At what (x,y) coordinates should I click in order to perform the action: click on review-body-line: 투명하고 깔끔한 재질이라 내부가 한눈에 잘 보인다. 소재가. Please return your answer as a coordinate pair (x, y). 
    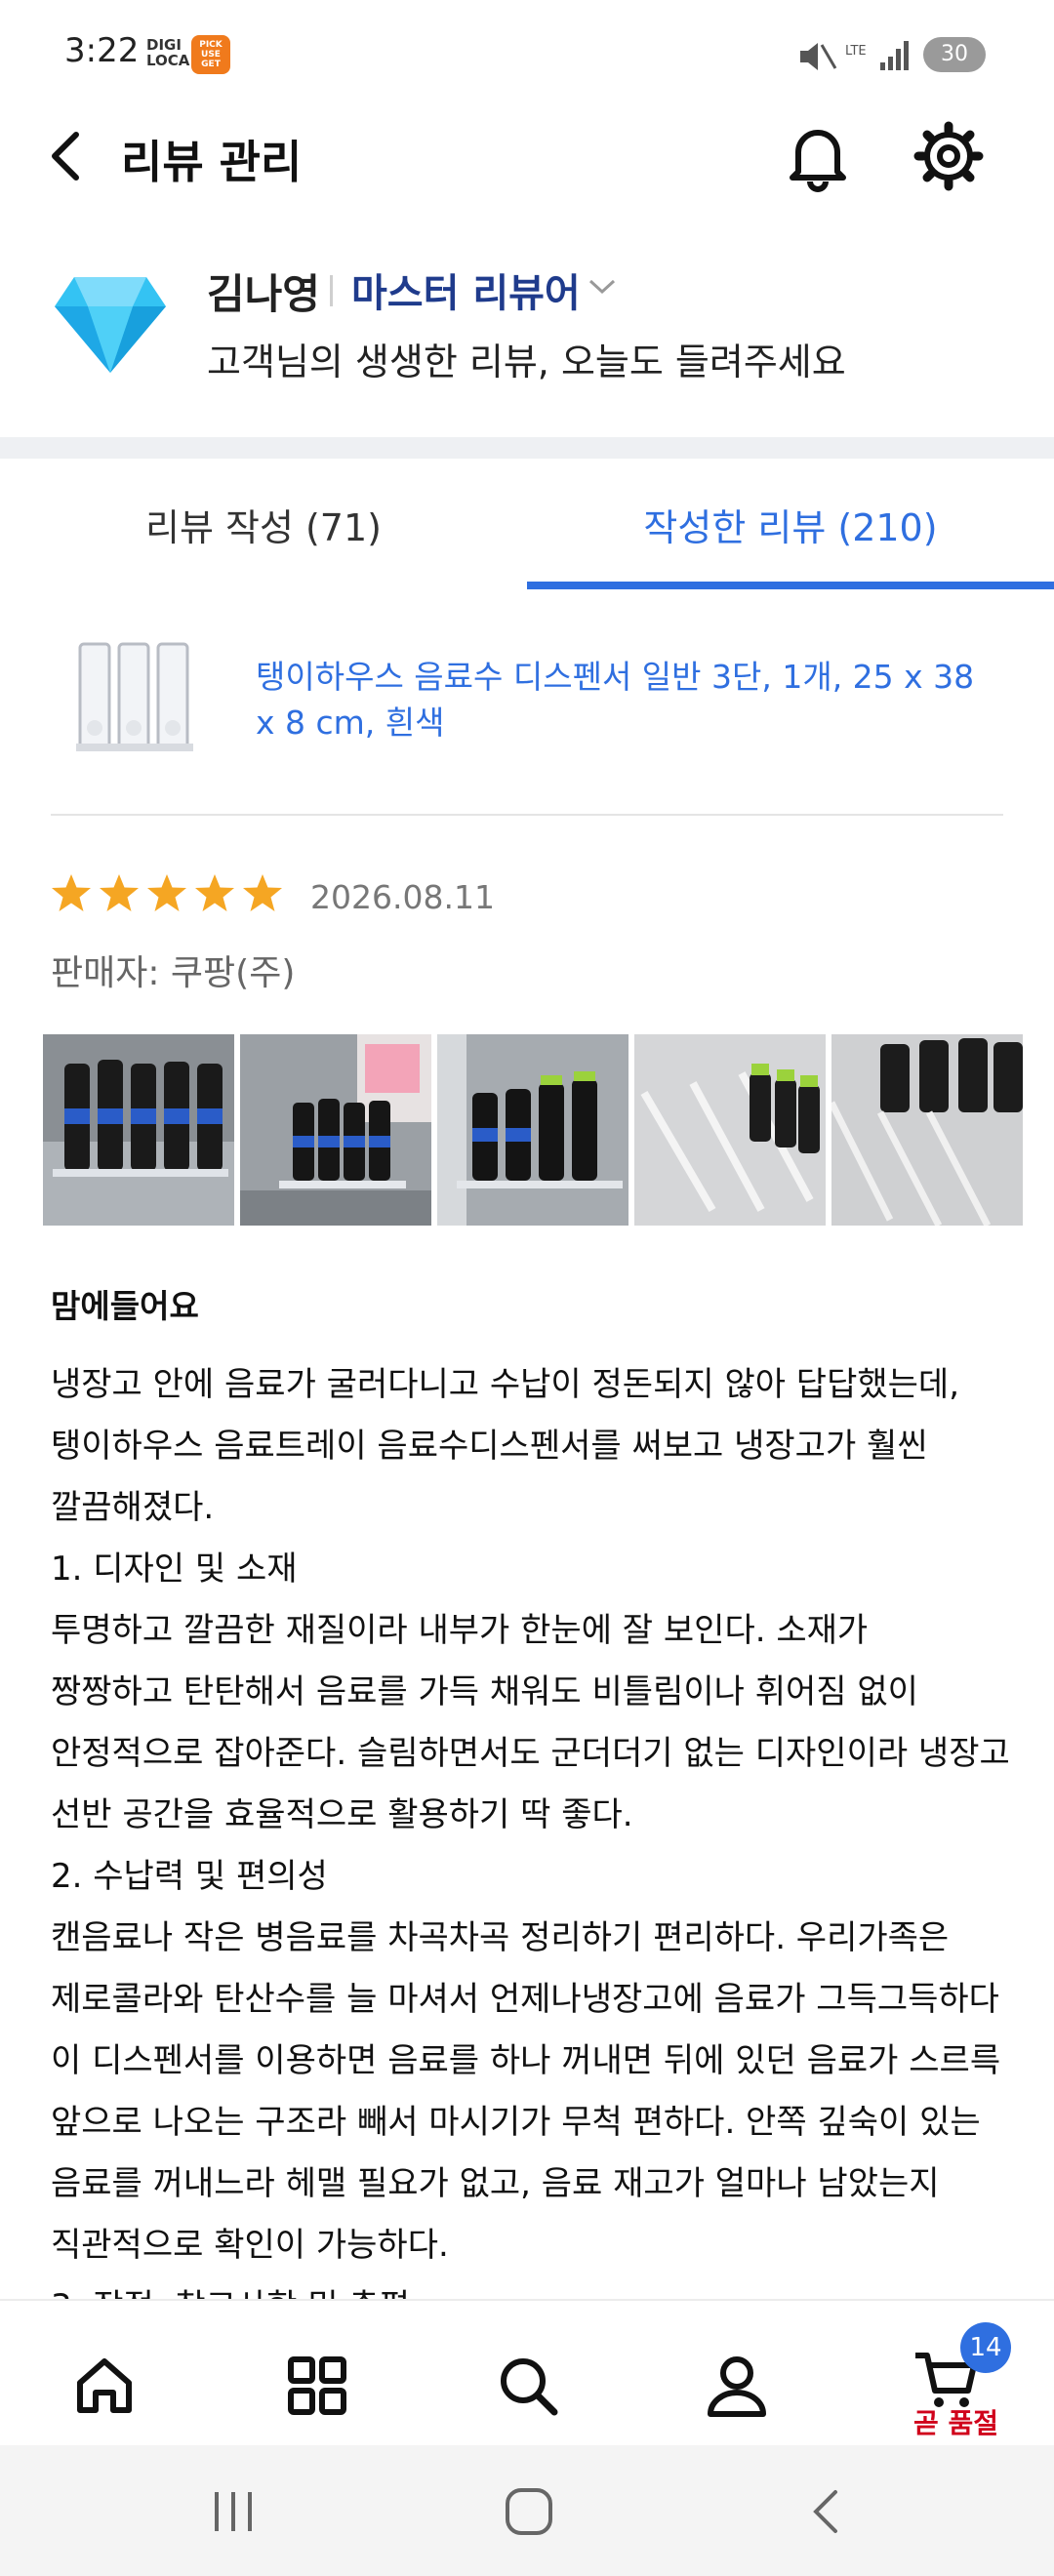
    Looking at the image, I should click on (460, 1630).